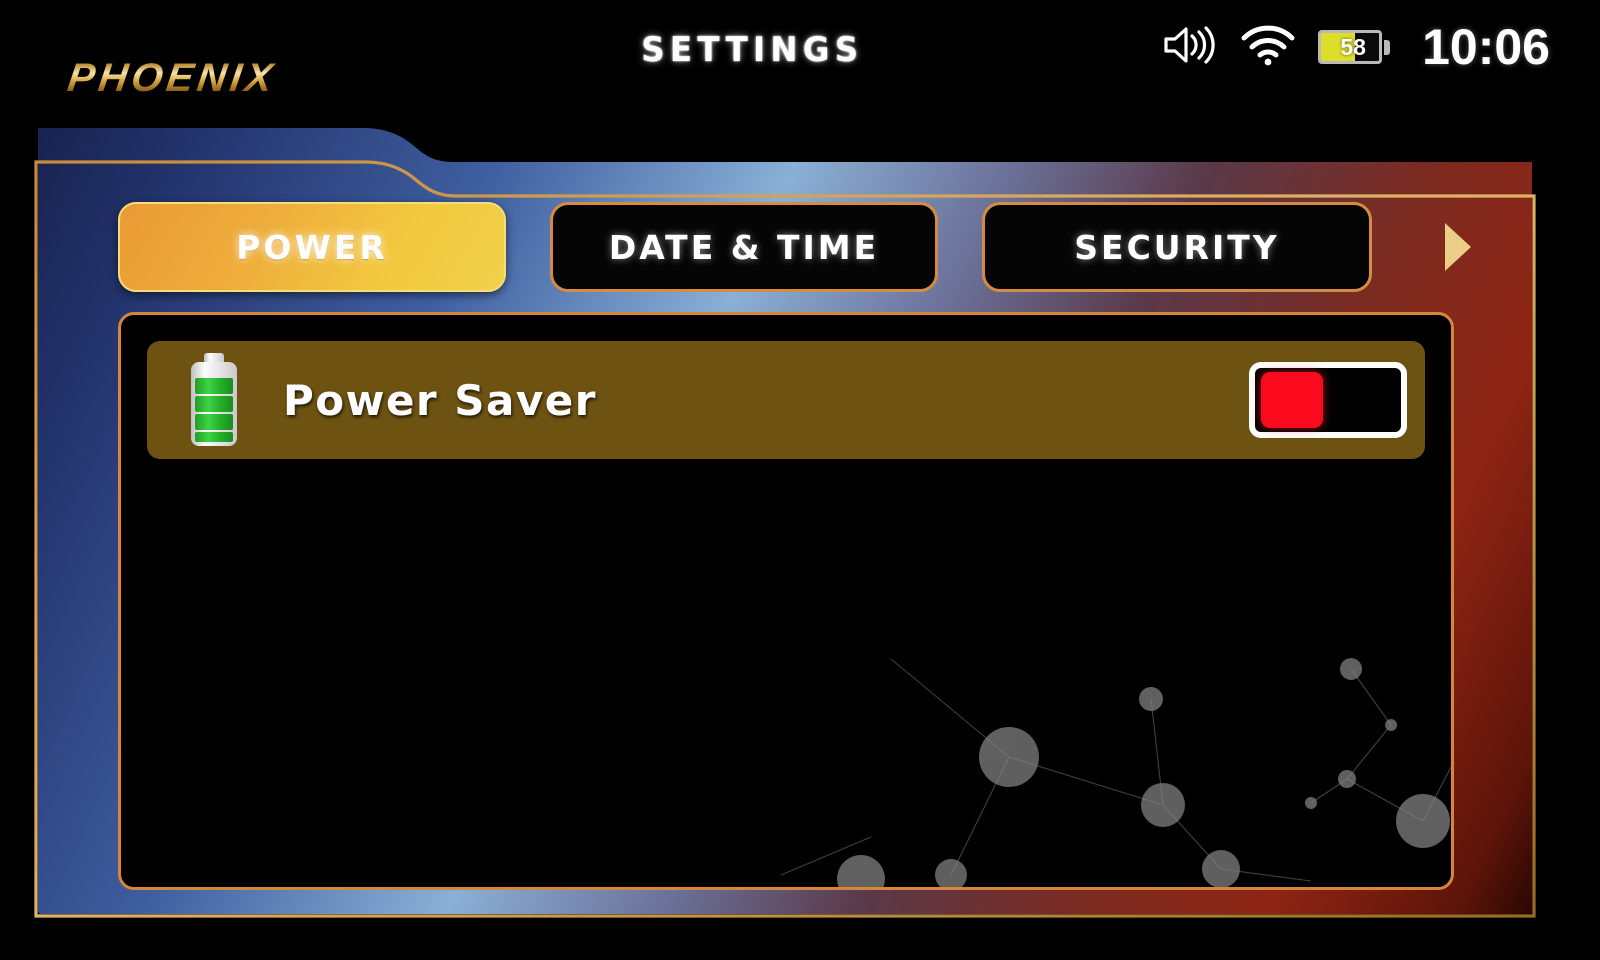 The width and height of the screenshot is (1600, 960). Describe the element at coordinates (1189, 47) in the screenshot. I see `speaker-volume-icon` at that location.